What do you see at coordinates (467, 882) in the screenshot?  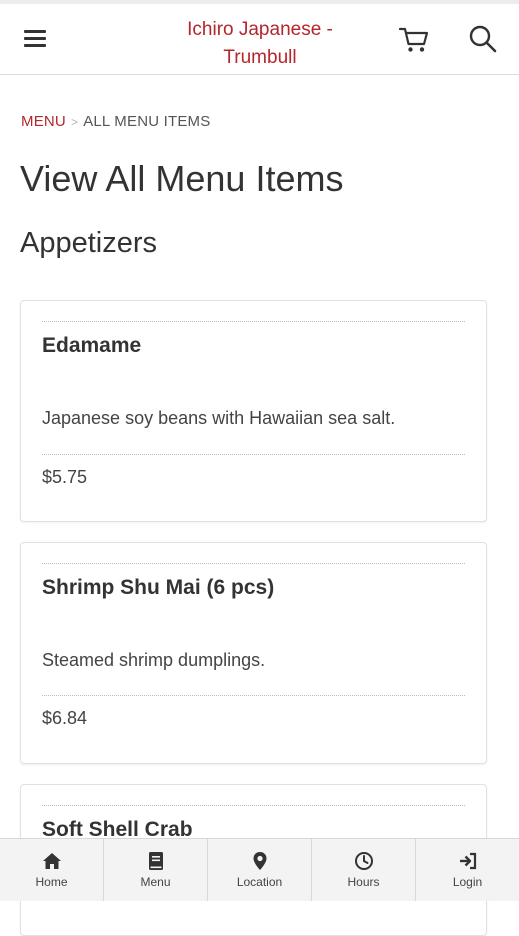 I see `nav-label: Login` at bounding box center [467, 882].